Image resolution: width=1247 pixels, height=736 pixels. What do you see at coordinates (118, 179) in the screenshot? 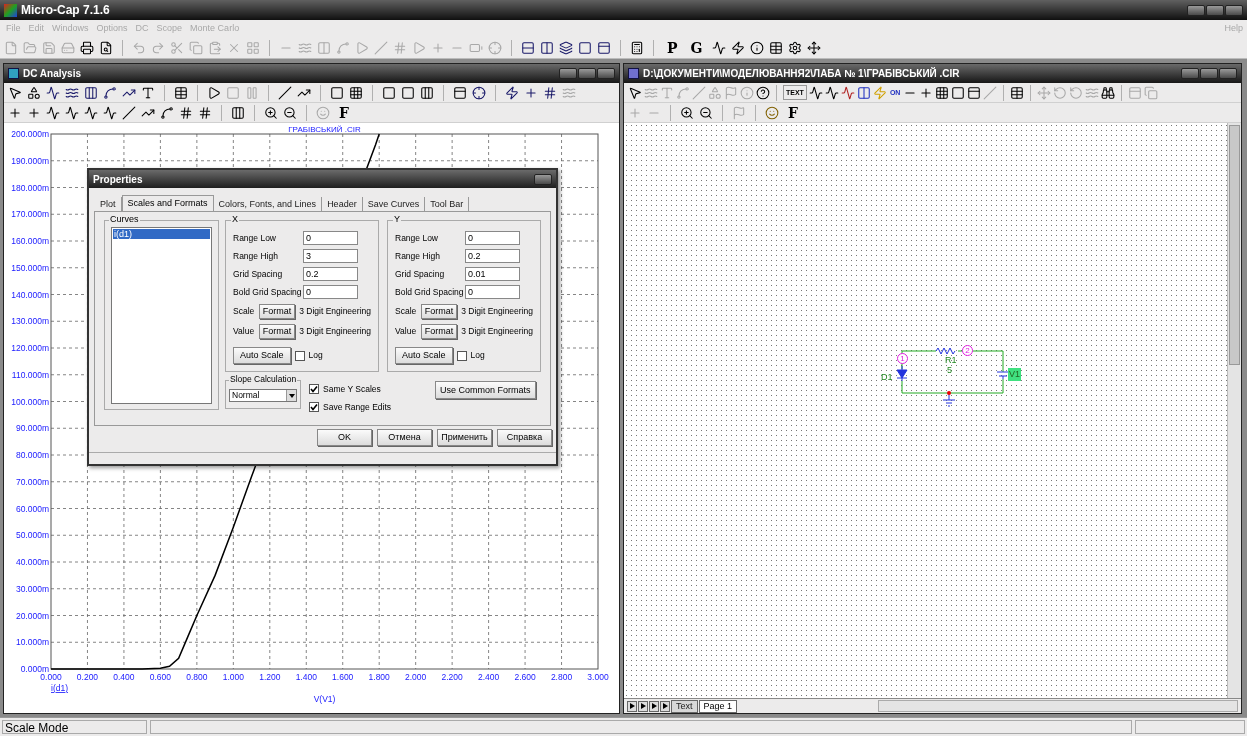
I see `dialog-title: Properties` at bounding box center [118, 179].